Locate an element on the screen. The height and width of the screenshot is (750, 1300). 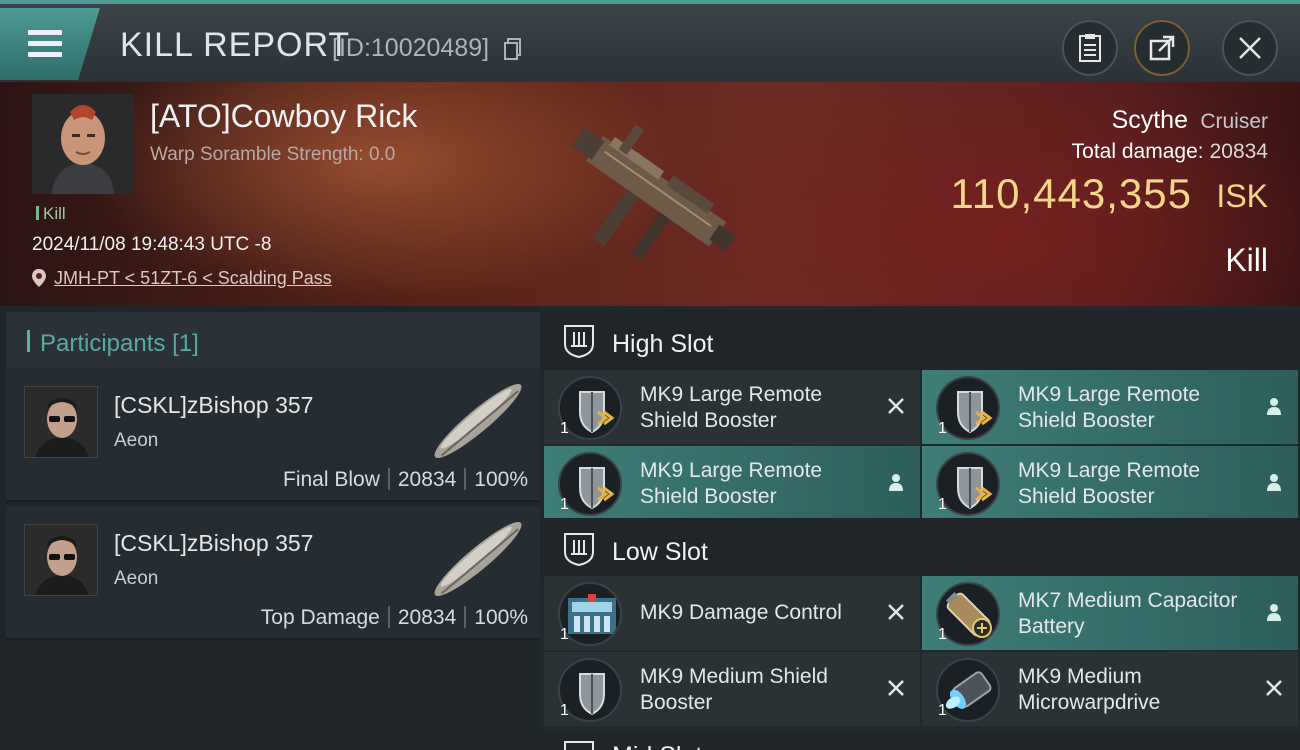
close-button is located at coordinates (1250, 48).